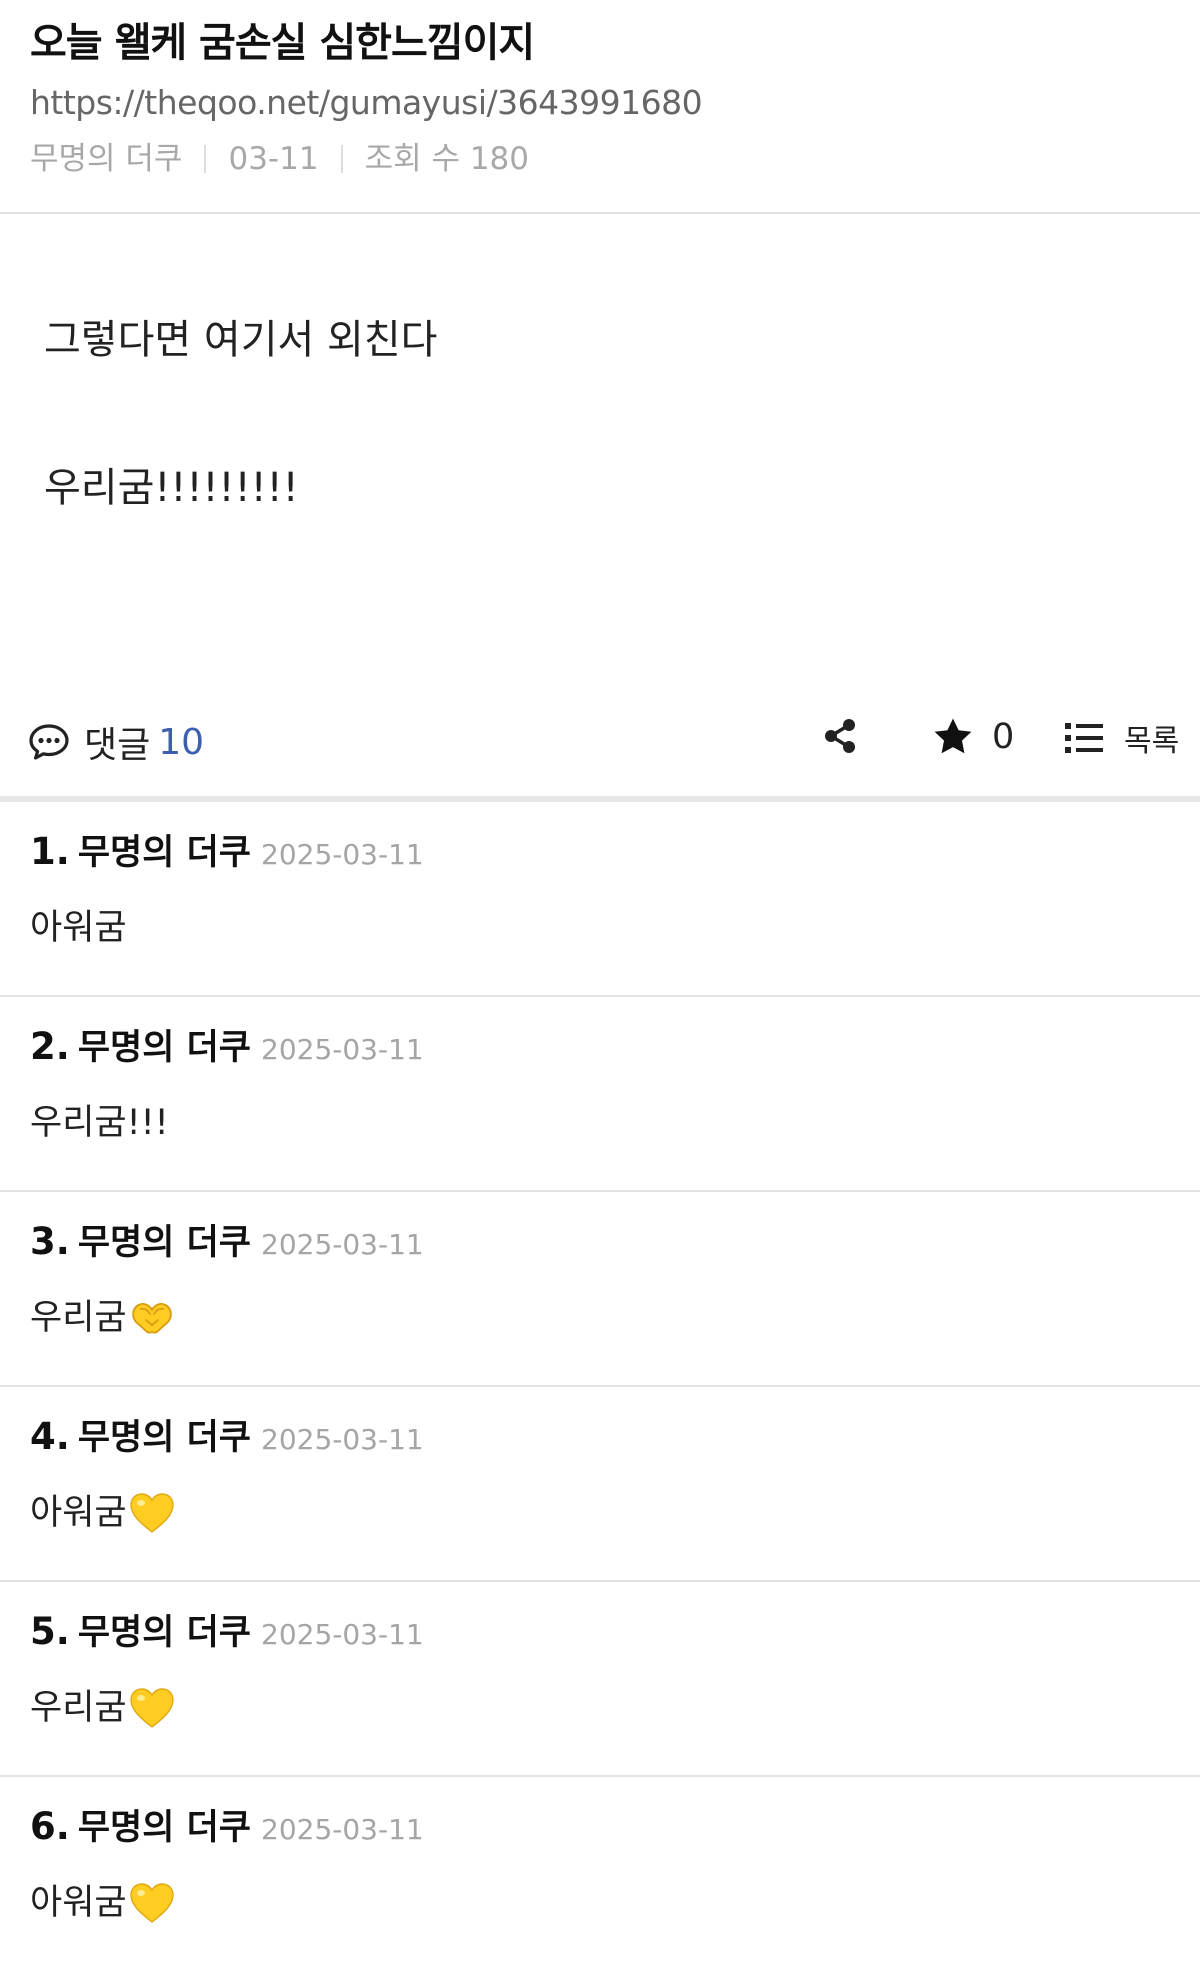 This screenshot has height=1971, width=1200. I want to click on list-icon, so click(1084, 738).